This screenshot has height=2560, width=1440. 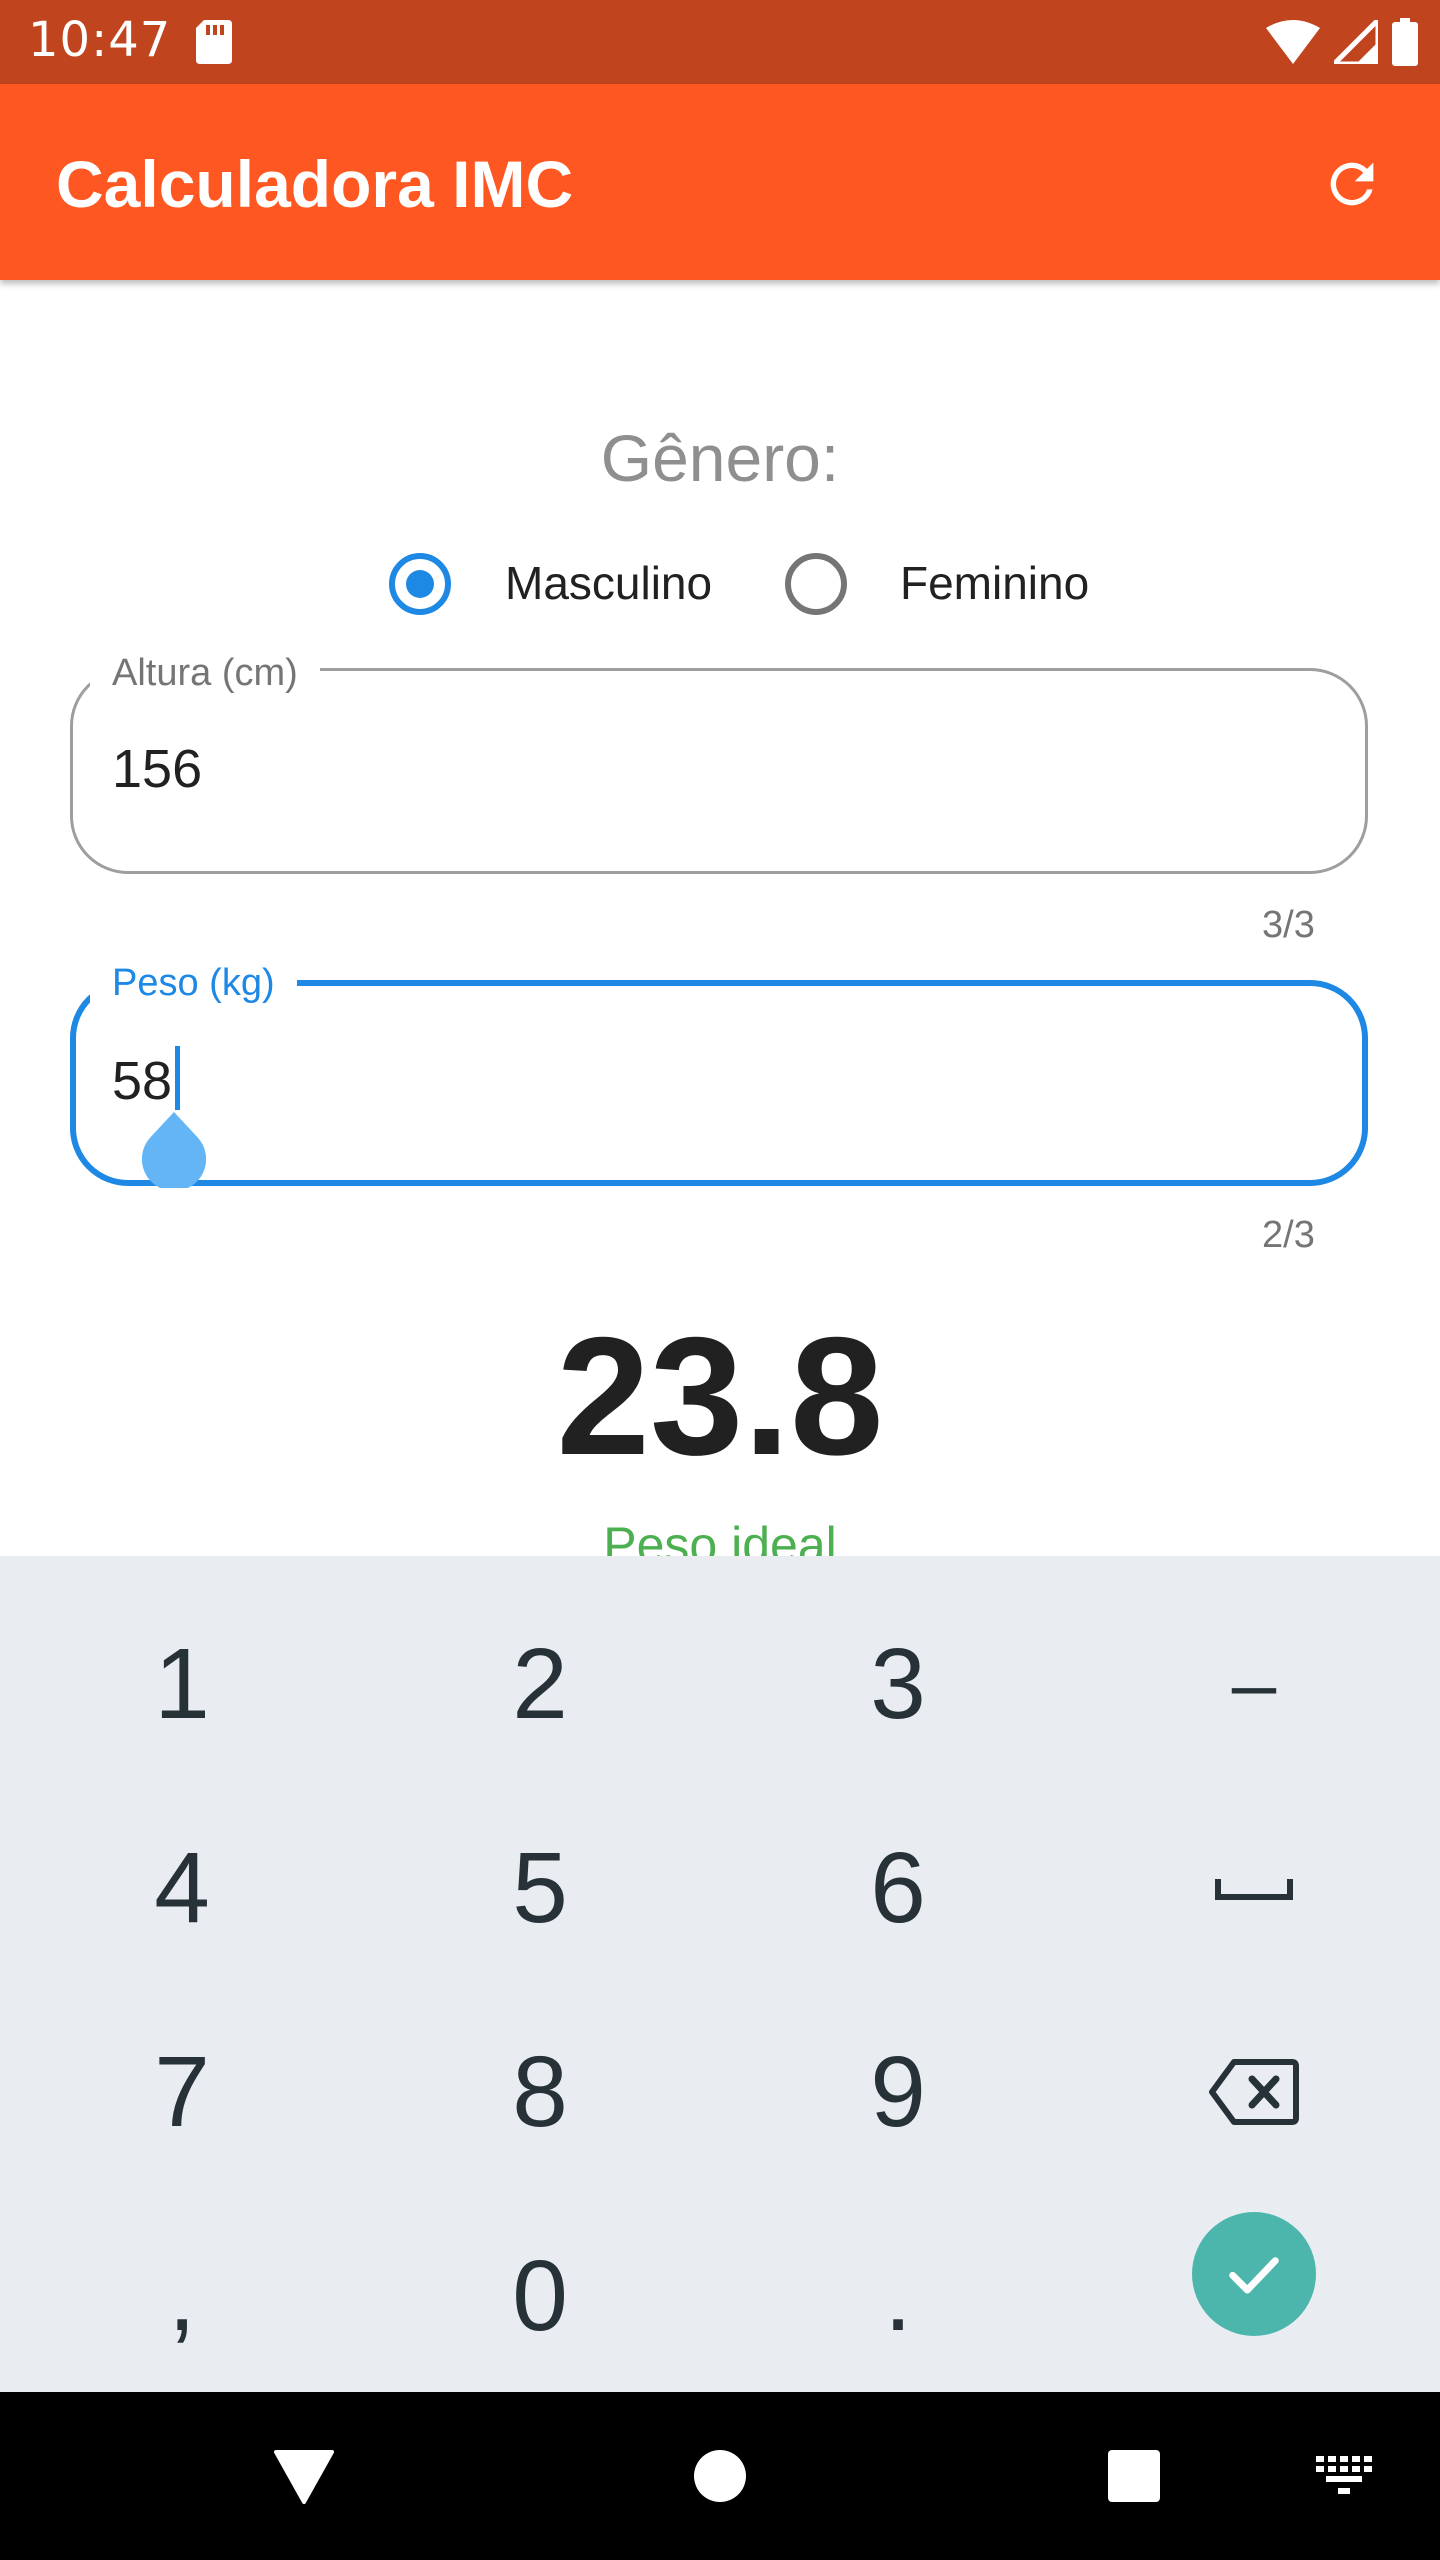 What do you see at coordinates (174, 1150) in the screenshot?
I see `text-selection-handle` at bounding box center [174, 1150].